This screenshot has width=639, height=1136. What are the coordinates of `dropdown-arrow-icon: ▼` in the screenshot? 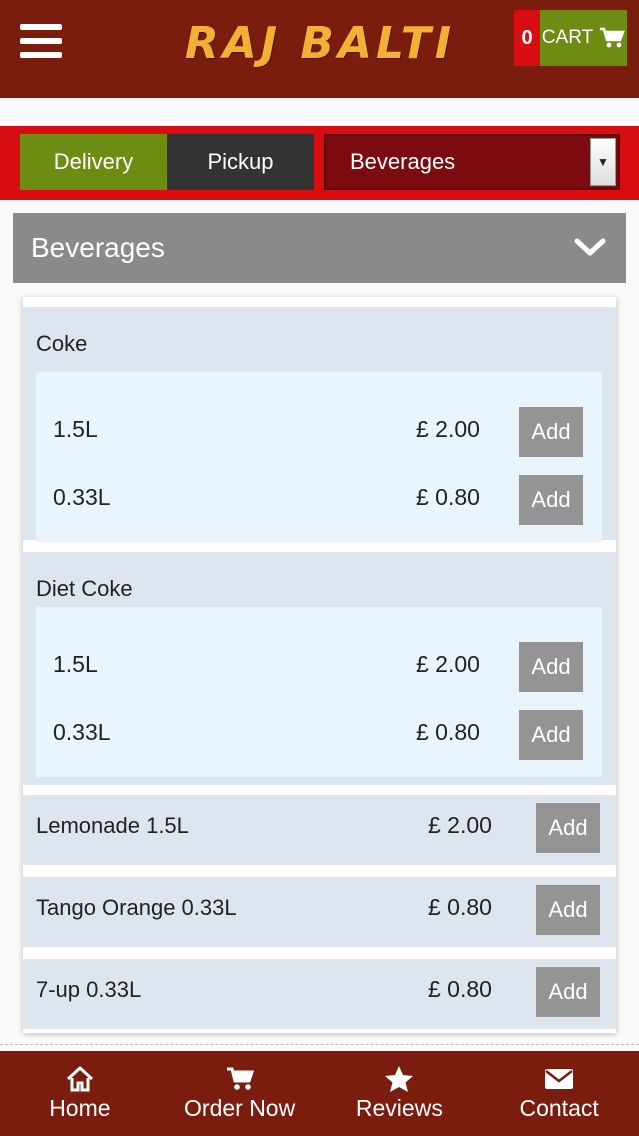 It's located at (603, 162).